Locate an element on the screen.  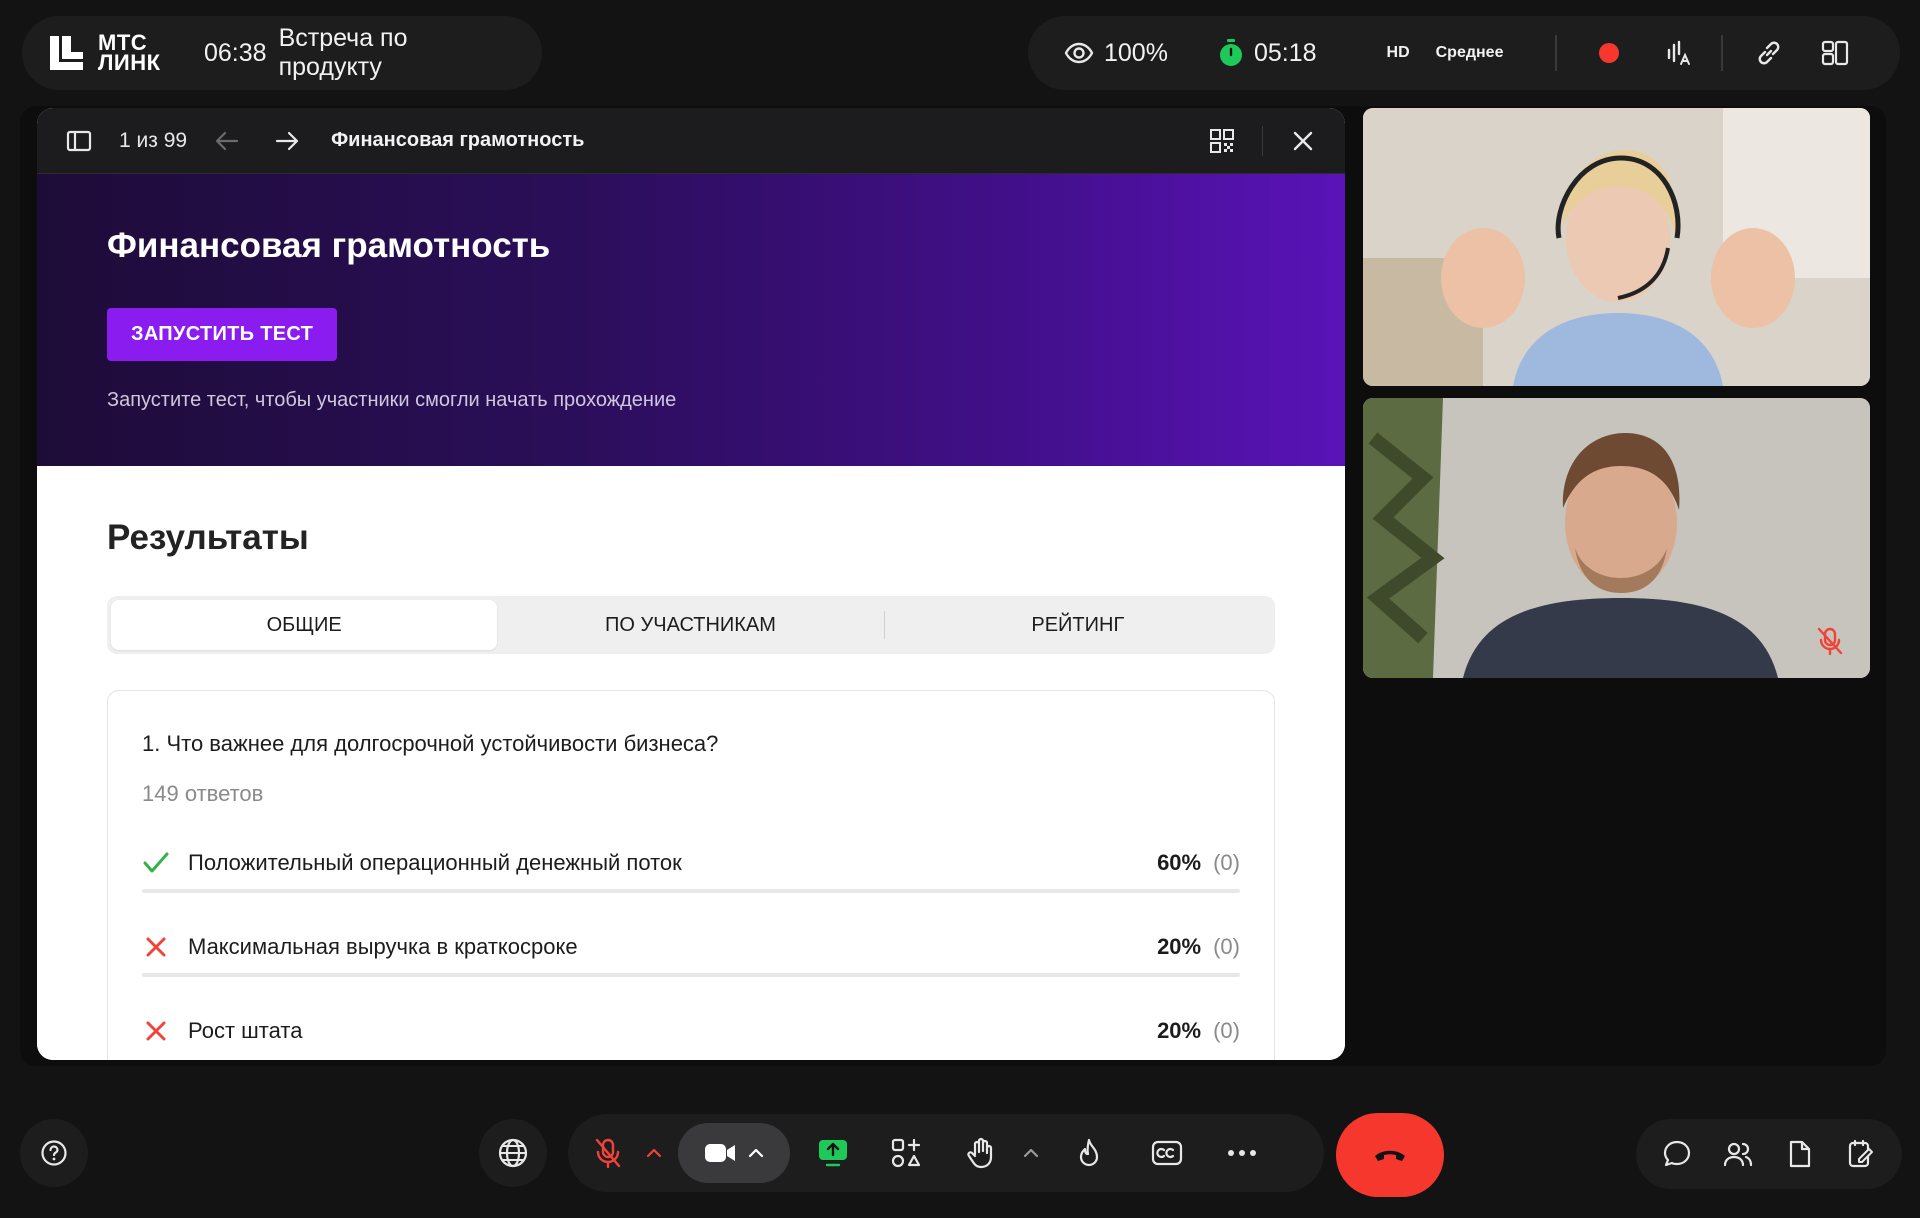
mts-link-logo: МТС ЛИНК is located at coordinates (113, 53).